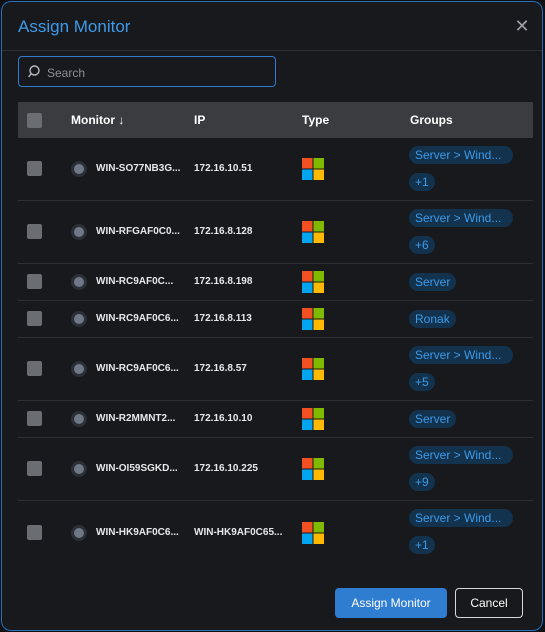 The width and height of the screenshot is (545, 632). I want to click on search-icon, so click(34, 71).